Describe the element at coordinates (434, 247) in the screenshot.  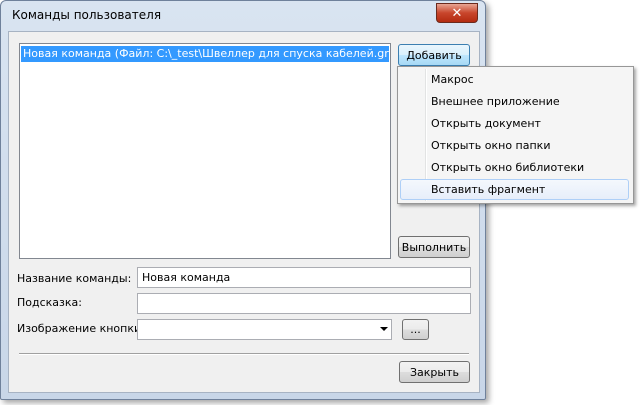
I see `execute-button: Выполнить` at that location.